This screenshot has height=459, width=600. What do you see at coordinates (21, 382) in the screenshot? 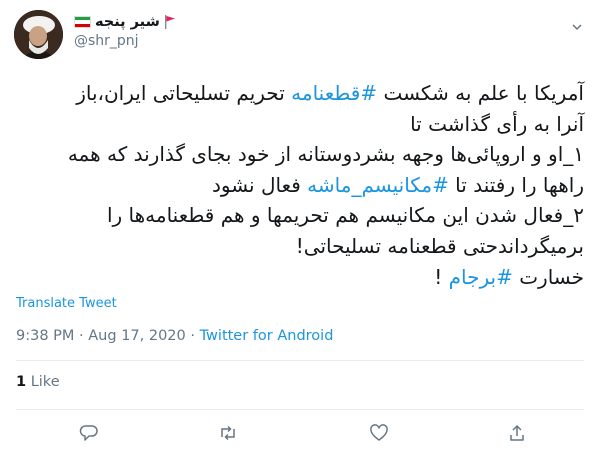
I see `likes-count: 1` at bounding box center [21, 382].